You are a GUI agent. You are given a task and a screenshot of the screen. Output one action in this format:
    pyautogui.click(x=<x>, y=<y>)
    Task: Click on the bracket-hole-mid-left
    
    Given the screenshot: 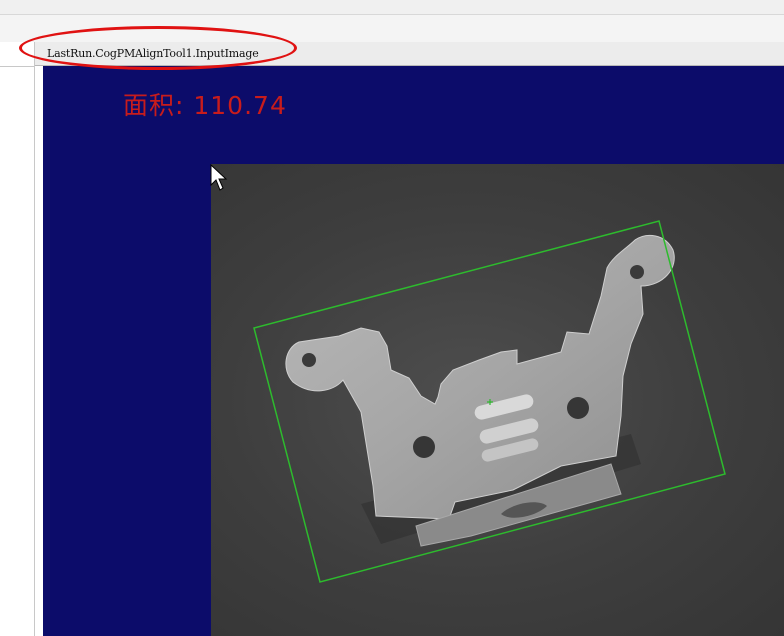 What is the action you would take?
    pyautogui.click(x=424, y=447)
    